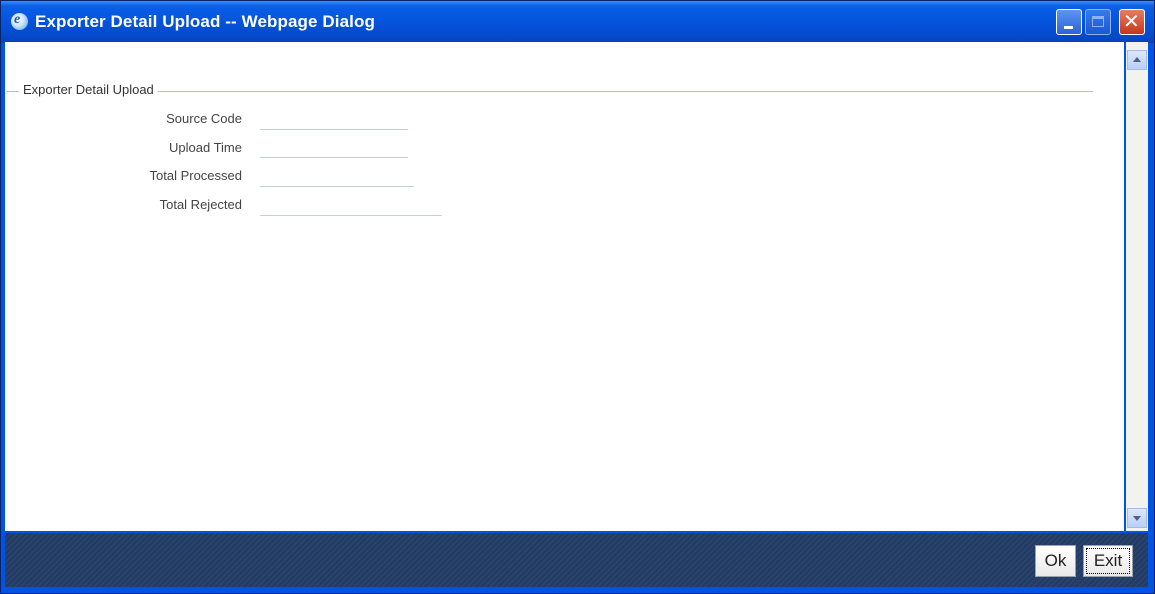  I want to click on scroll-down-button, so click(1137, 518).